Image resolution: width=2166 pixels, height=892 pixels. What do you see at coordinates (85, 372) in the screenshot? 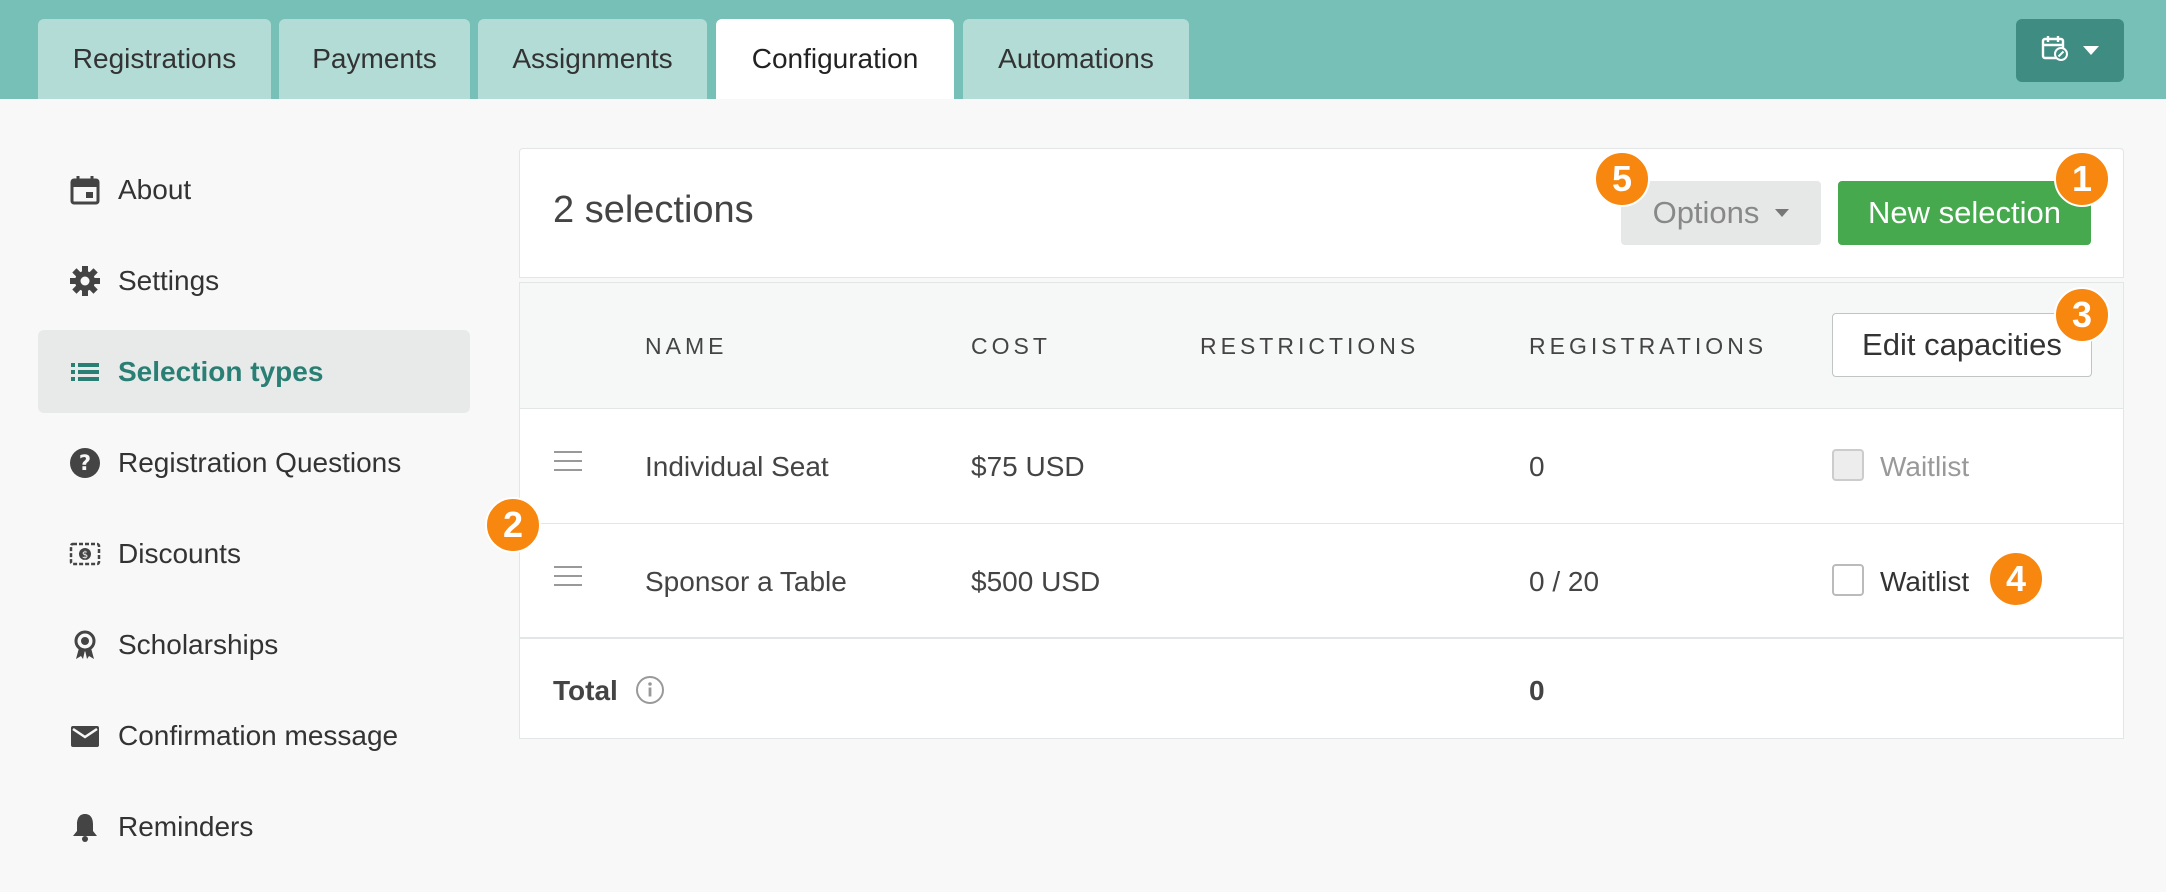
I see `list-icon` at bounding box center [85, 372].